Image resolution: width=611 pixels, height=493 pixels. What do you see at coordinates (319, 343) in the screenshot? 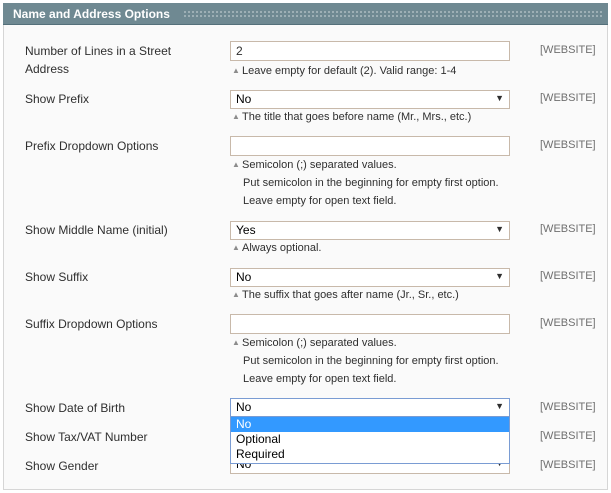
I see `suffix-options-note-line1: Semicolon (;) separated values.` at bounding box center [319, 343].